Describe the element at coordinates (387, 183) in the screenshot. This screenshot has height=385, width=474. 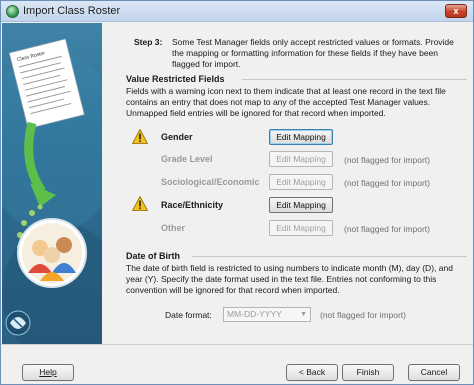
I see `sociological-note: (not flagged for import)` at that location.